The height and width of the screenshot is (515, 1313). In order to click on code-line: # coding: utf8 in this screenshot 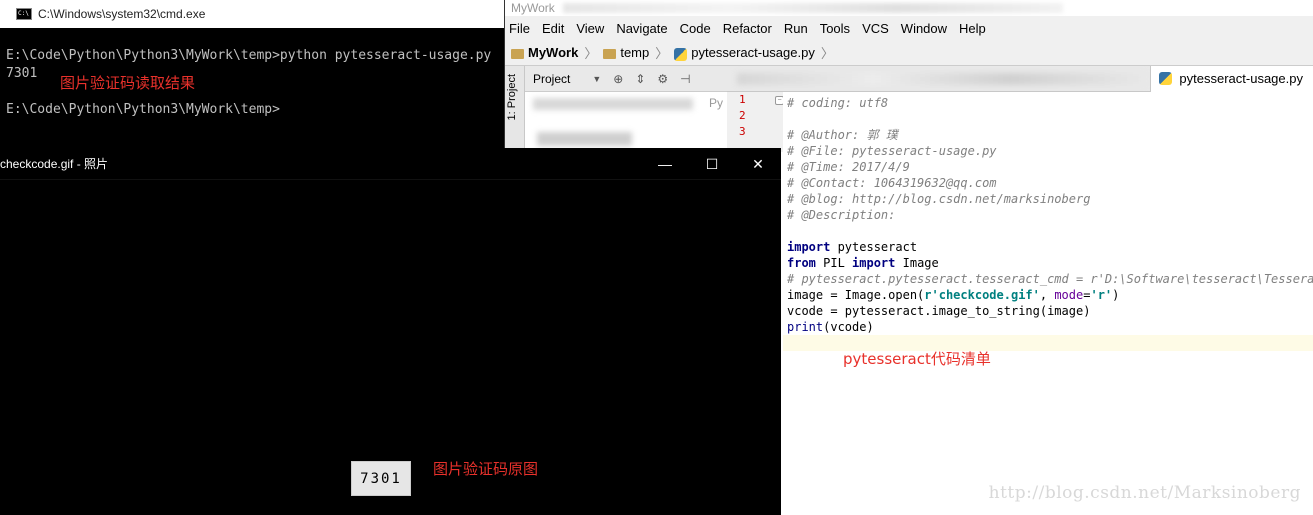, I will do `click(838, 103)`.